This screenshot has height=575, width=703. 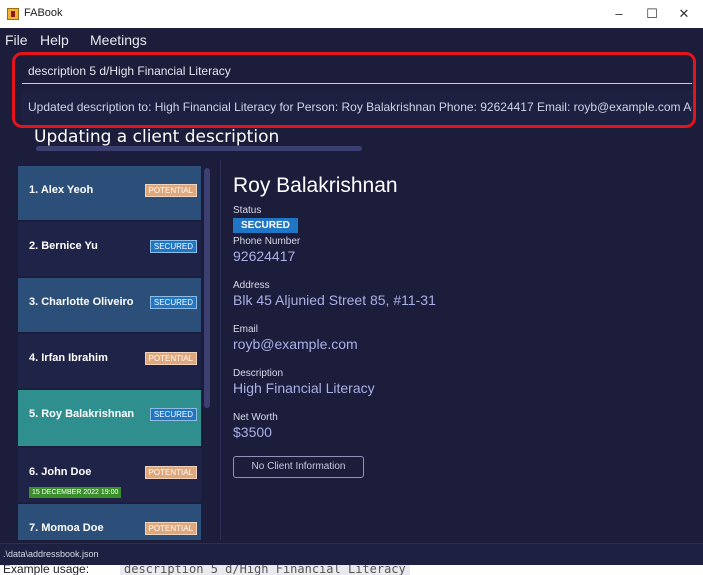 I want to click on person-name: 3. Charlotte Oliveiro, so click(x=81, y=302).